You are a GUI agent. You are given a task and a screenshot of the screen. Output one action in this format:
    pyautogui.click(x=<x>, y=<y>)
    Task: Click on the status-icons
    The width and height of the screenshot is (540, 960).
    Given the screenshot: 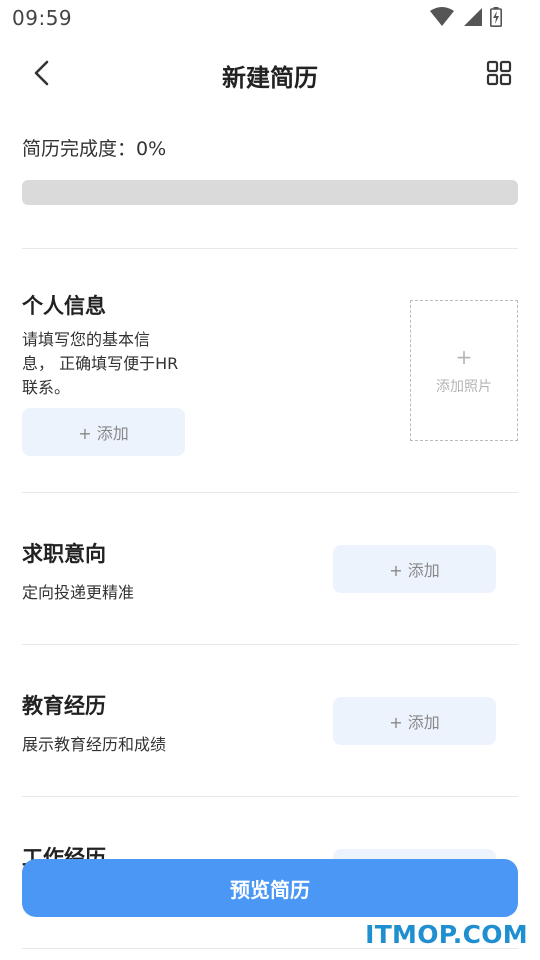 What is the action you would take?
    pyautogui.click(x=466, y=17)
    